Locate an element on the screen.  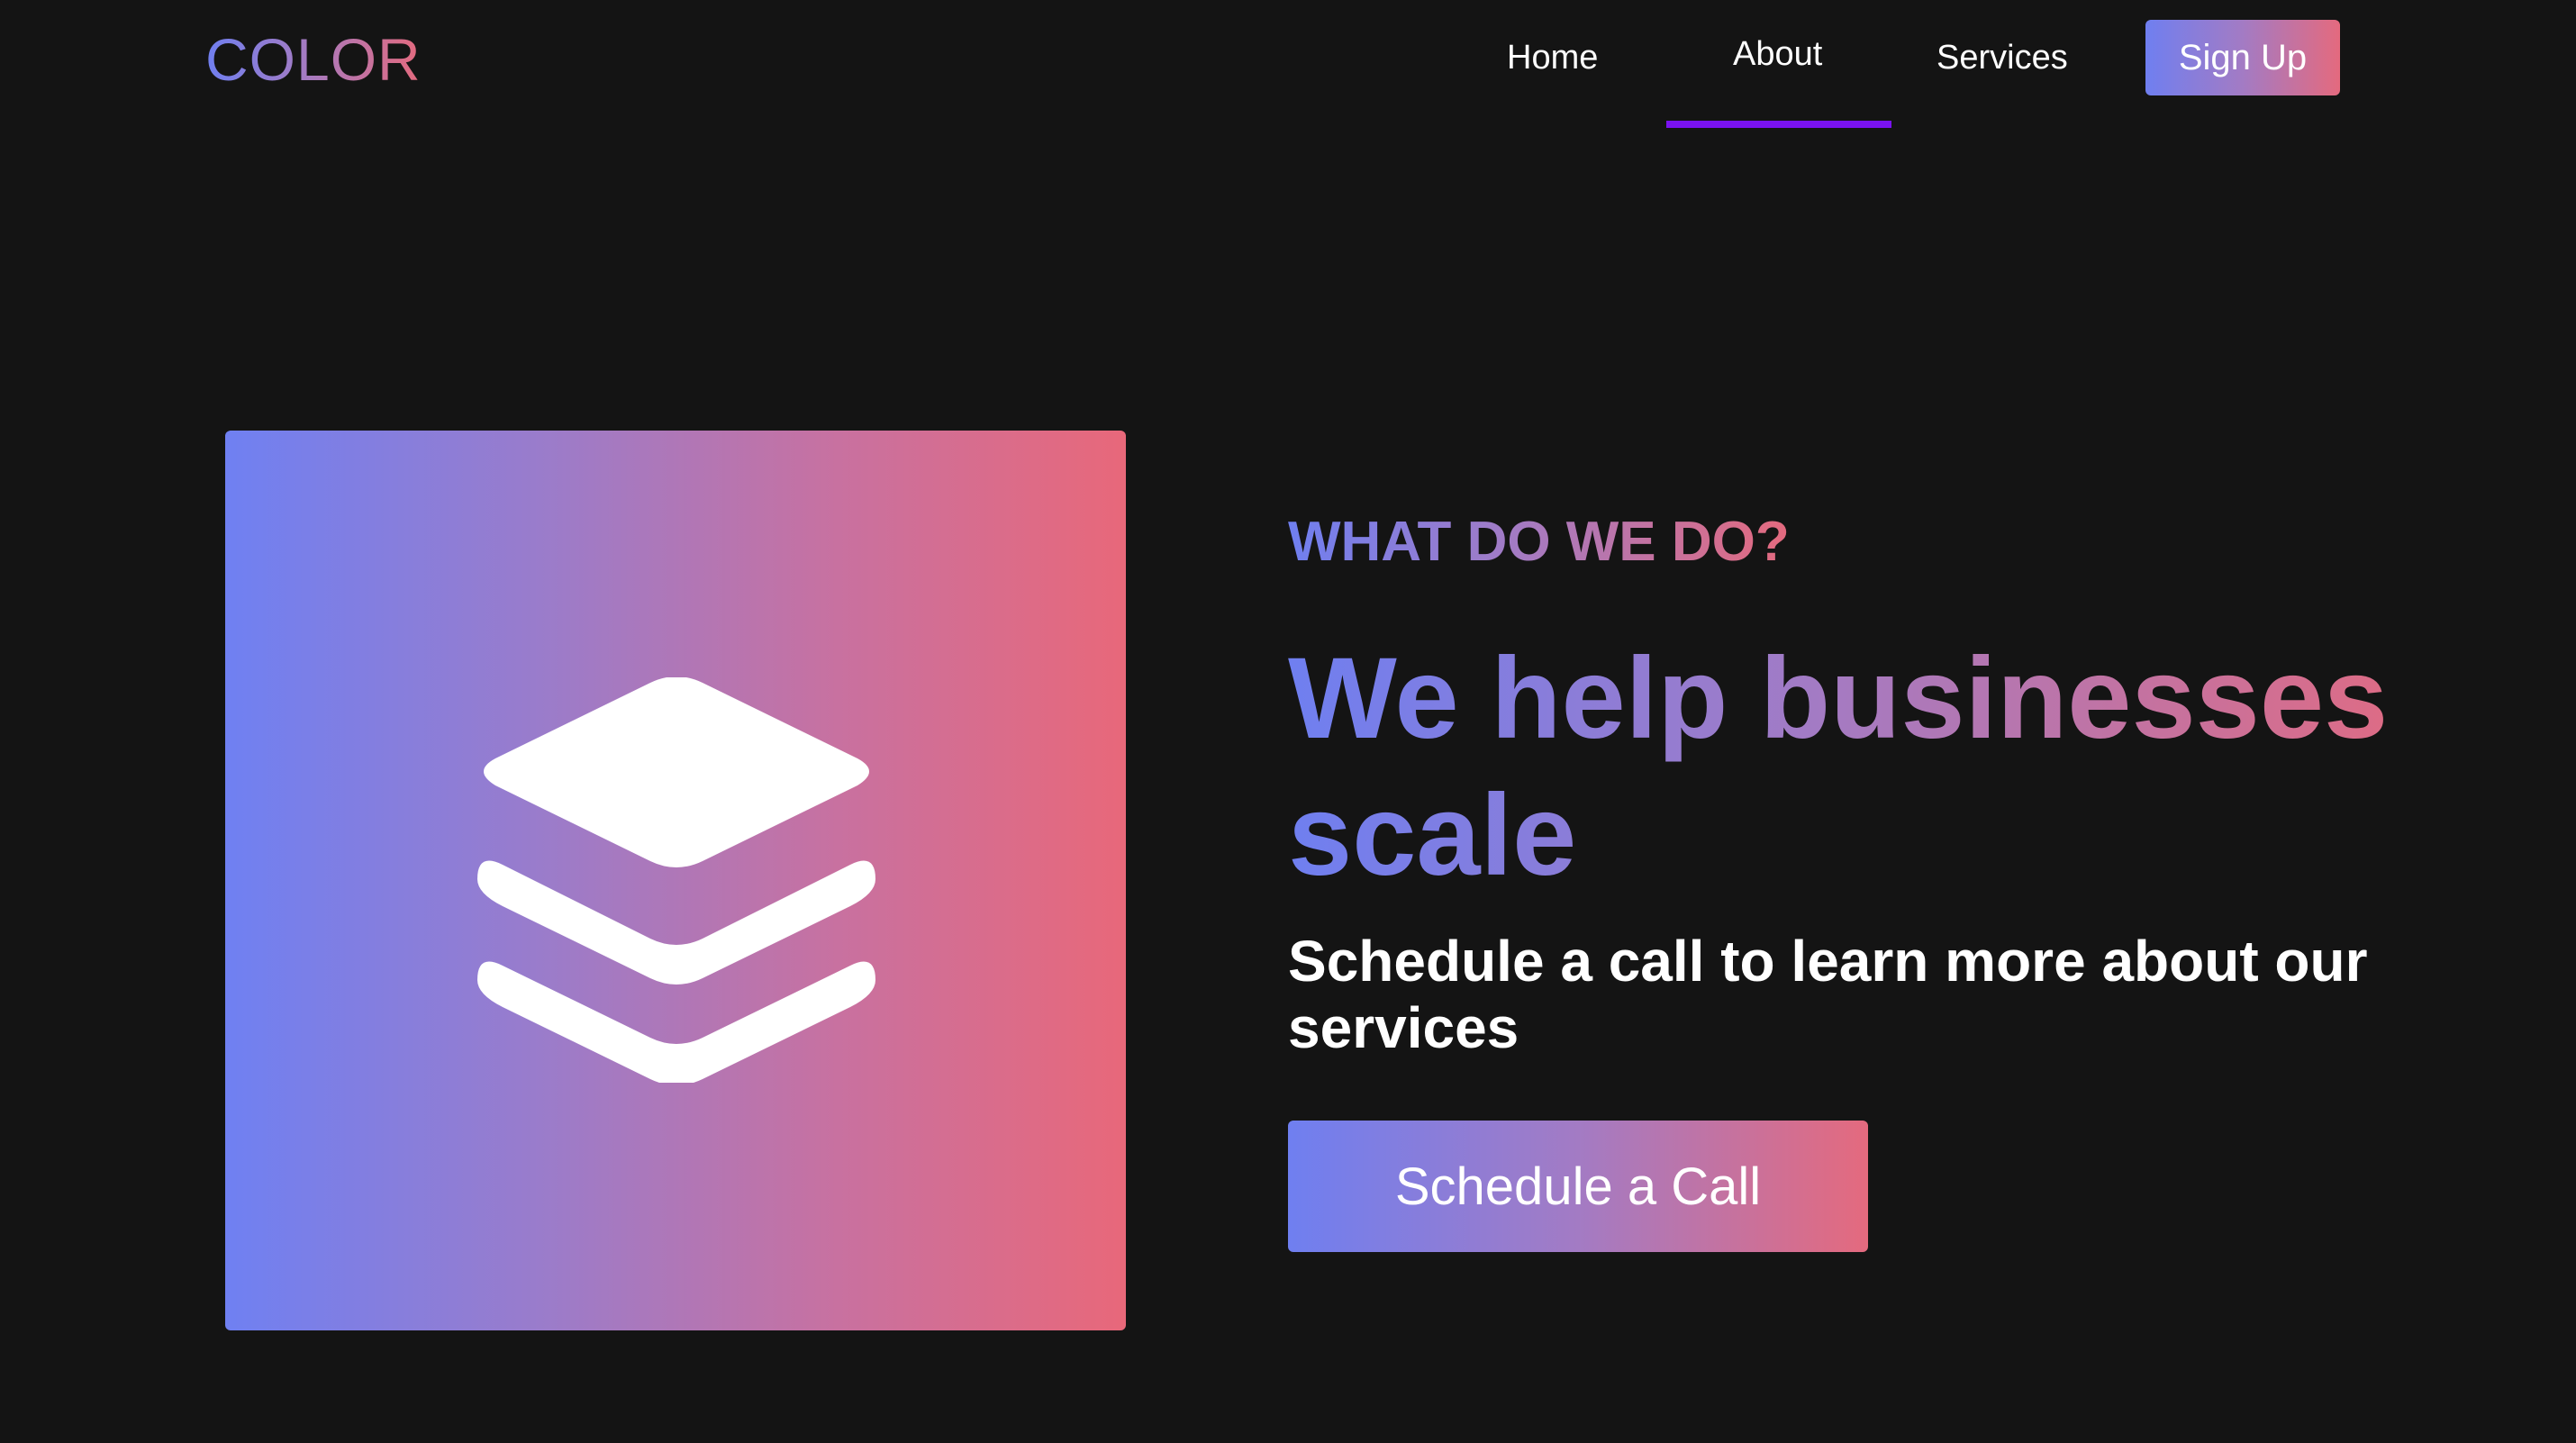
section-eyebrow: WHAT DO WE DO? is located at coordinates (1539, 542).